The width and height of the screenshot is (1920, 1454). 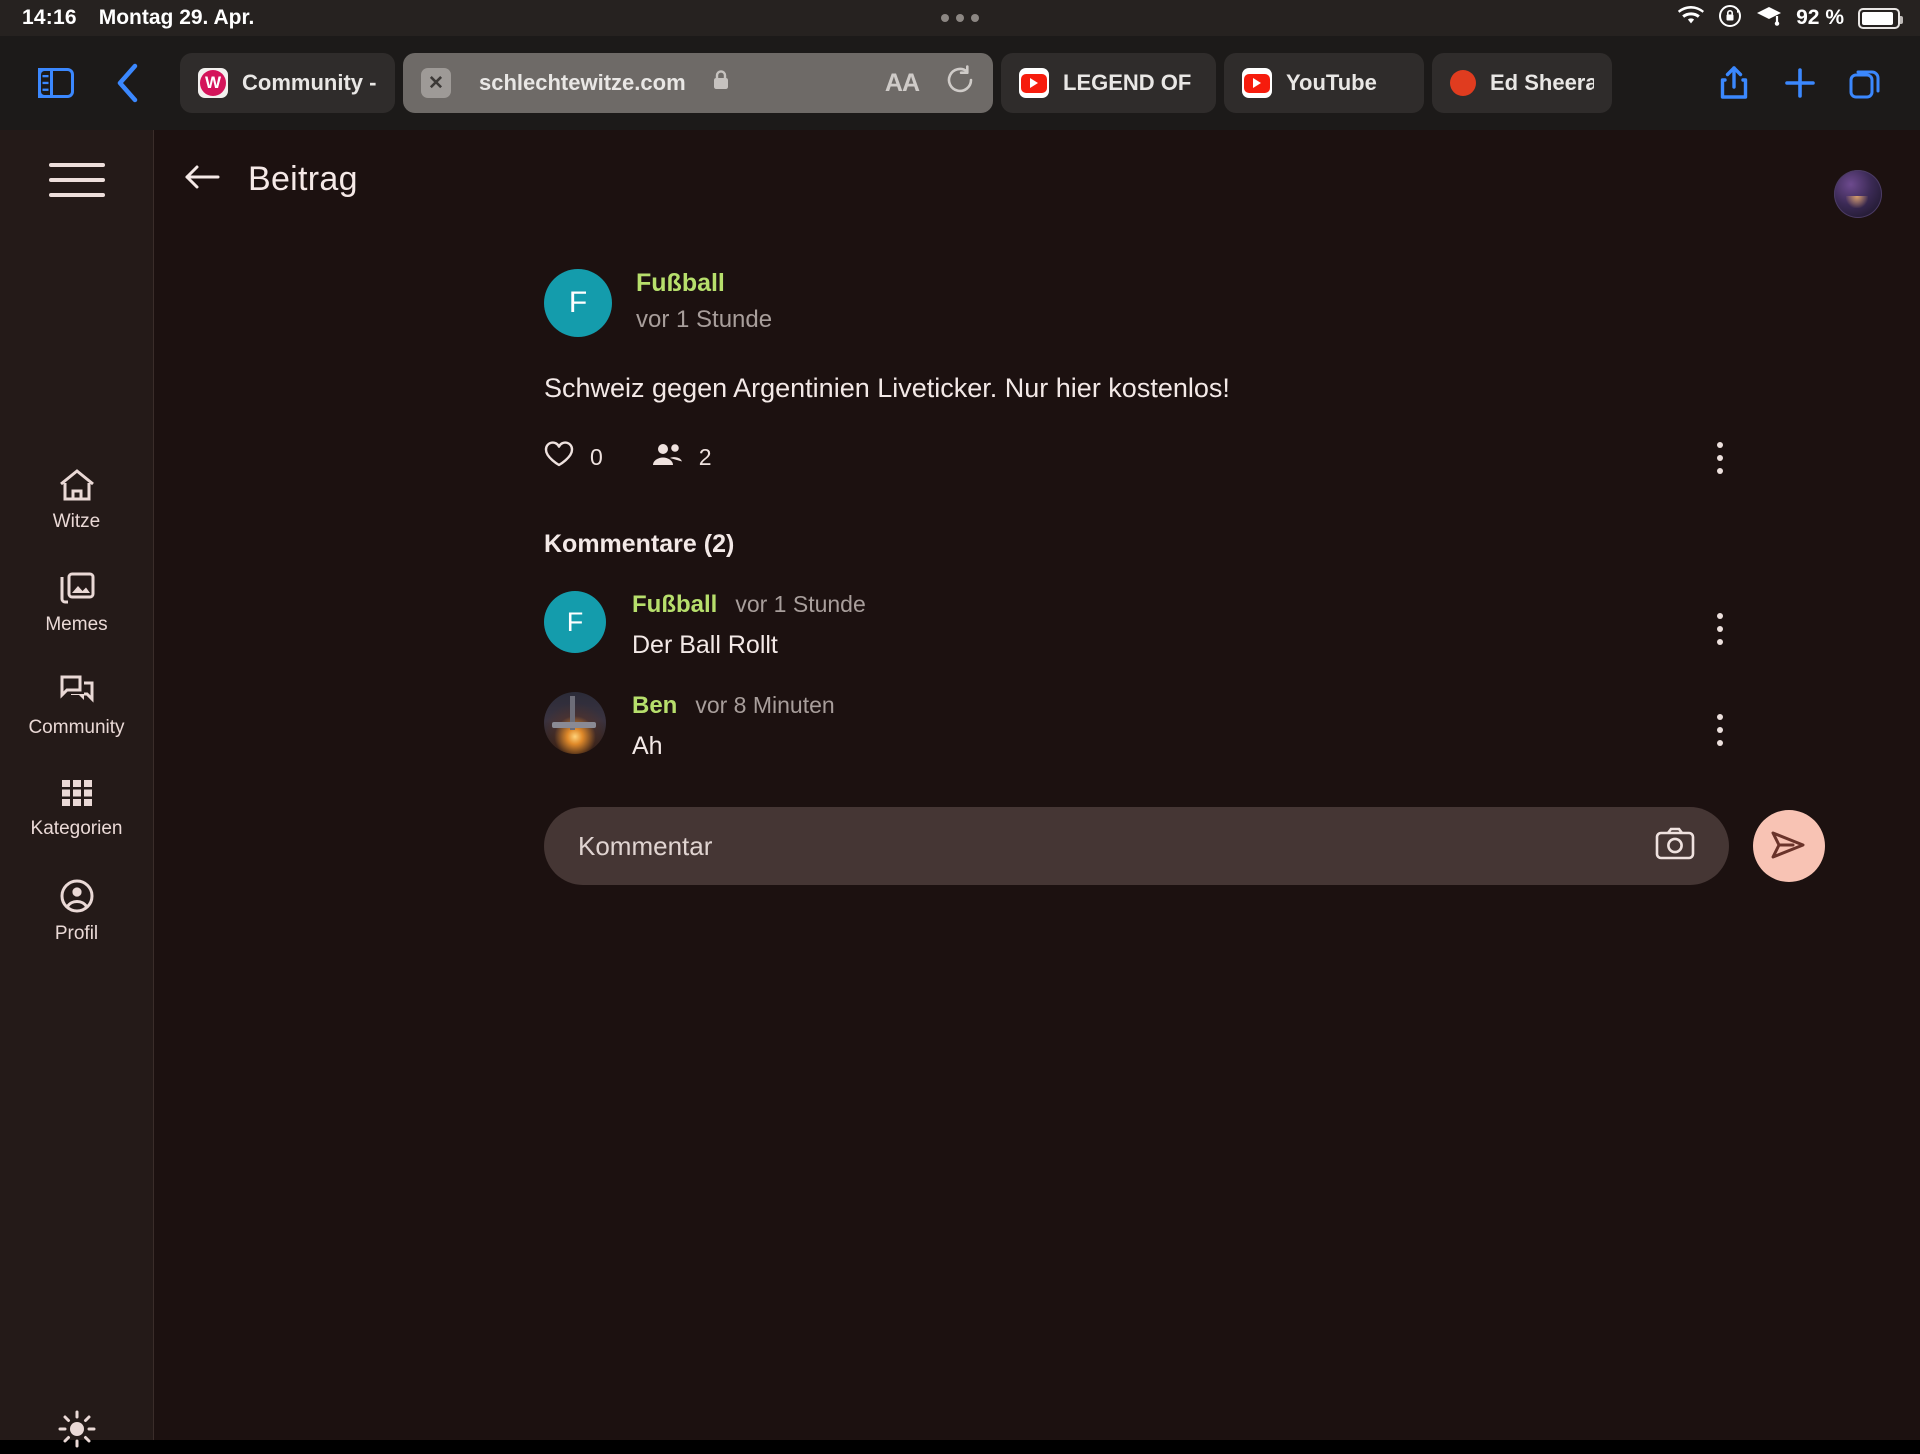 I want to click on chat-bubbles-icon, so click(x=77, y=691).